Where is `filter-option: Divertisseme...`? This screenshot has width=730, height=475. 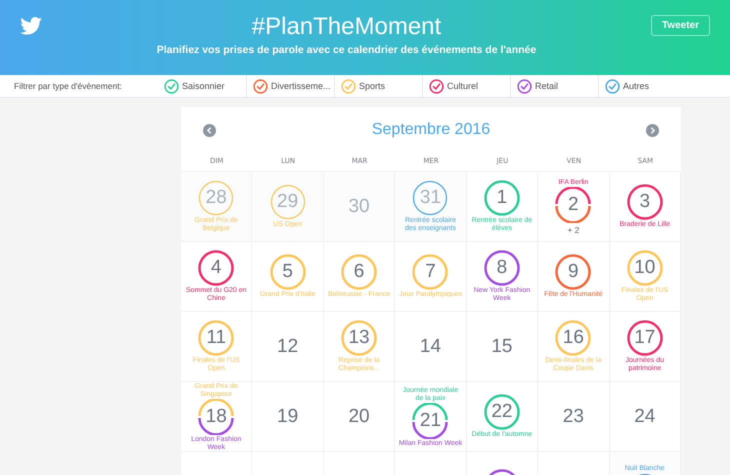 filter-option: Divertisseme... is located at coordinates (301, 86).